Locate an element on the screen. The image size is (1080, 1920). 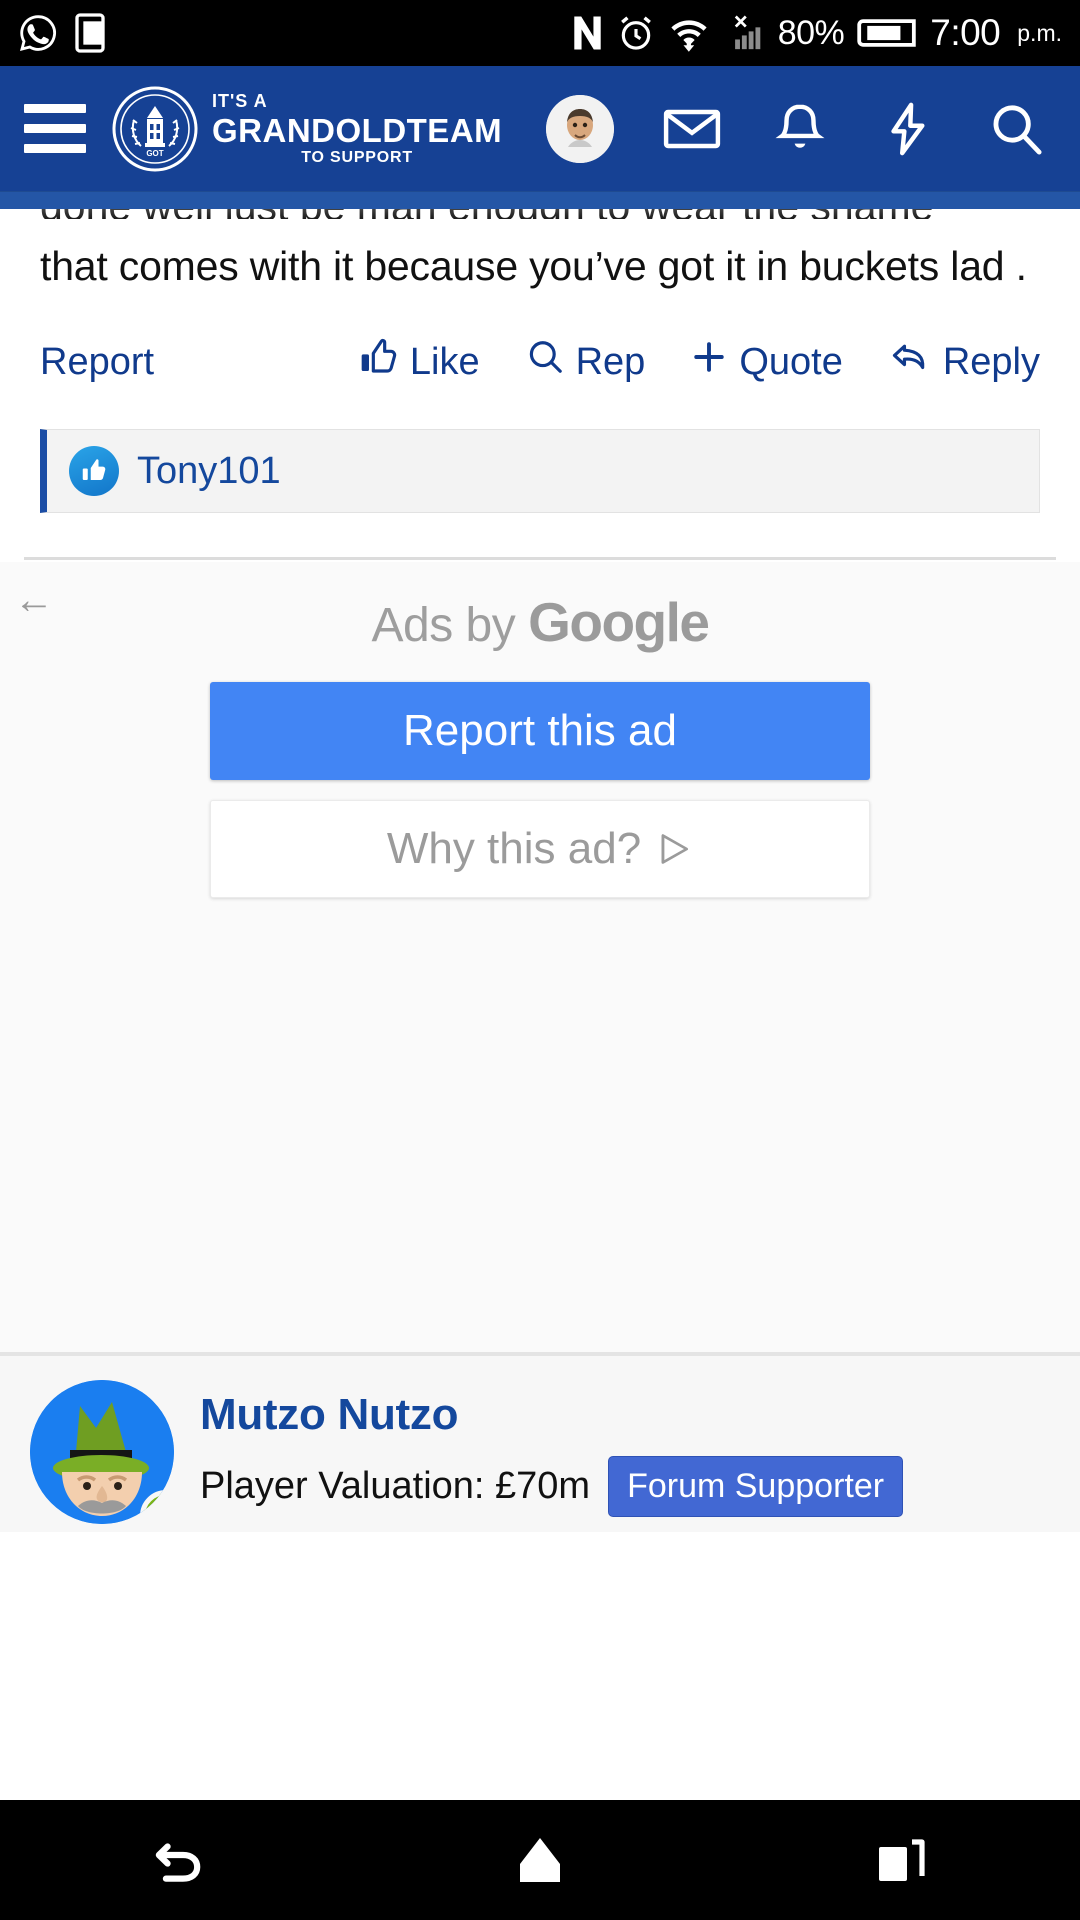
android-status-bar: 80% 7:00 p.m. is located at coordinates (540, 33).